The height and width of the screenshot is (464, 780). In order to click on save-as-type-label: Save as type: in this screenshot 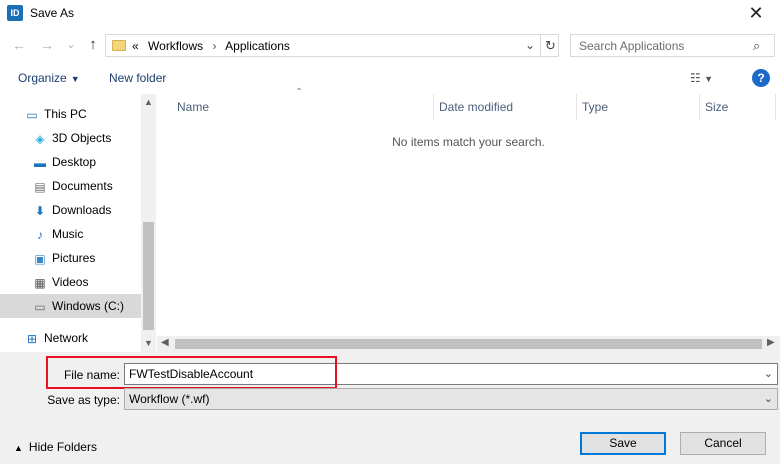, I will do `click(83, 400)`.